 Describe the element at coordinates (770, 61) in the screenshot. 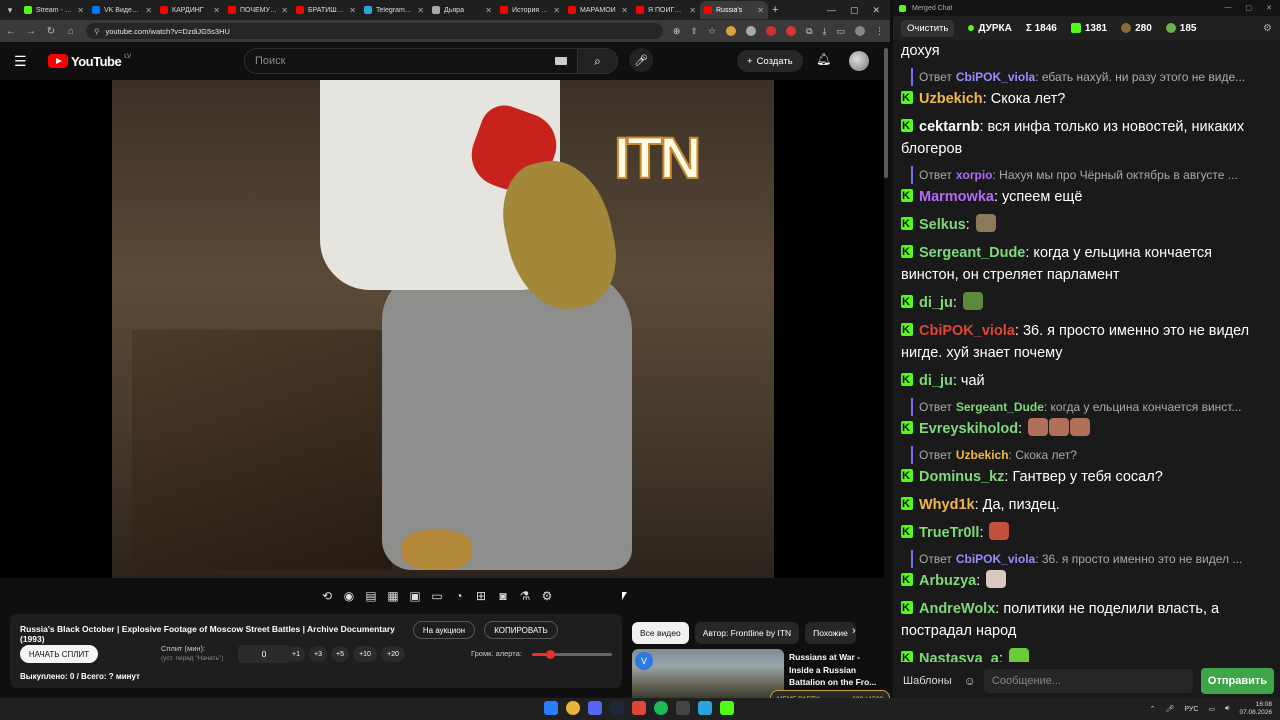

I see `create-button: + Создать` at that location.